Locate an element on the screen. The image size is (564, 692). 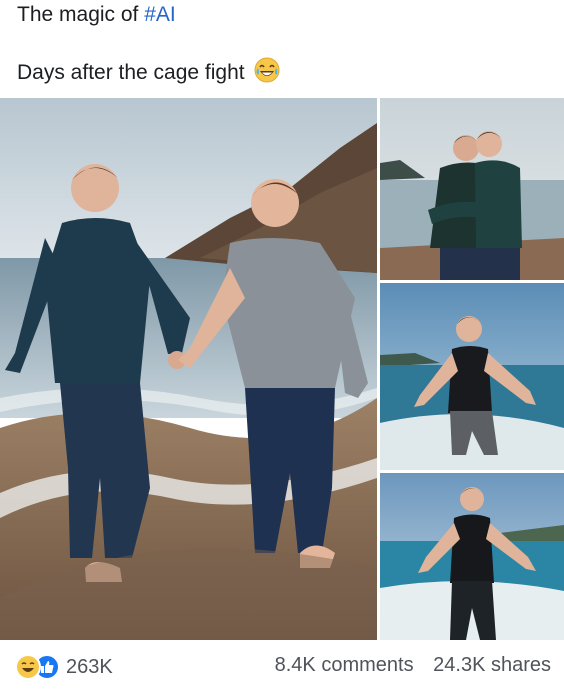
hashtag-link: #AI is located at coordinates (160, 14).